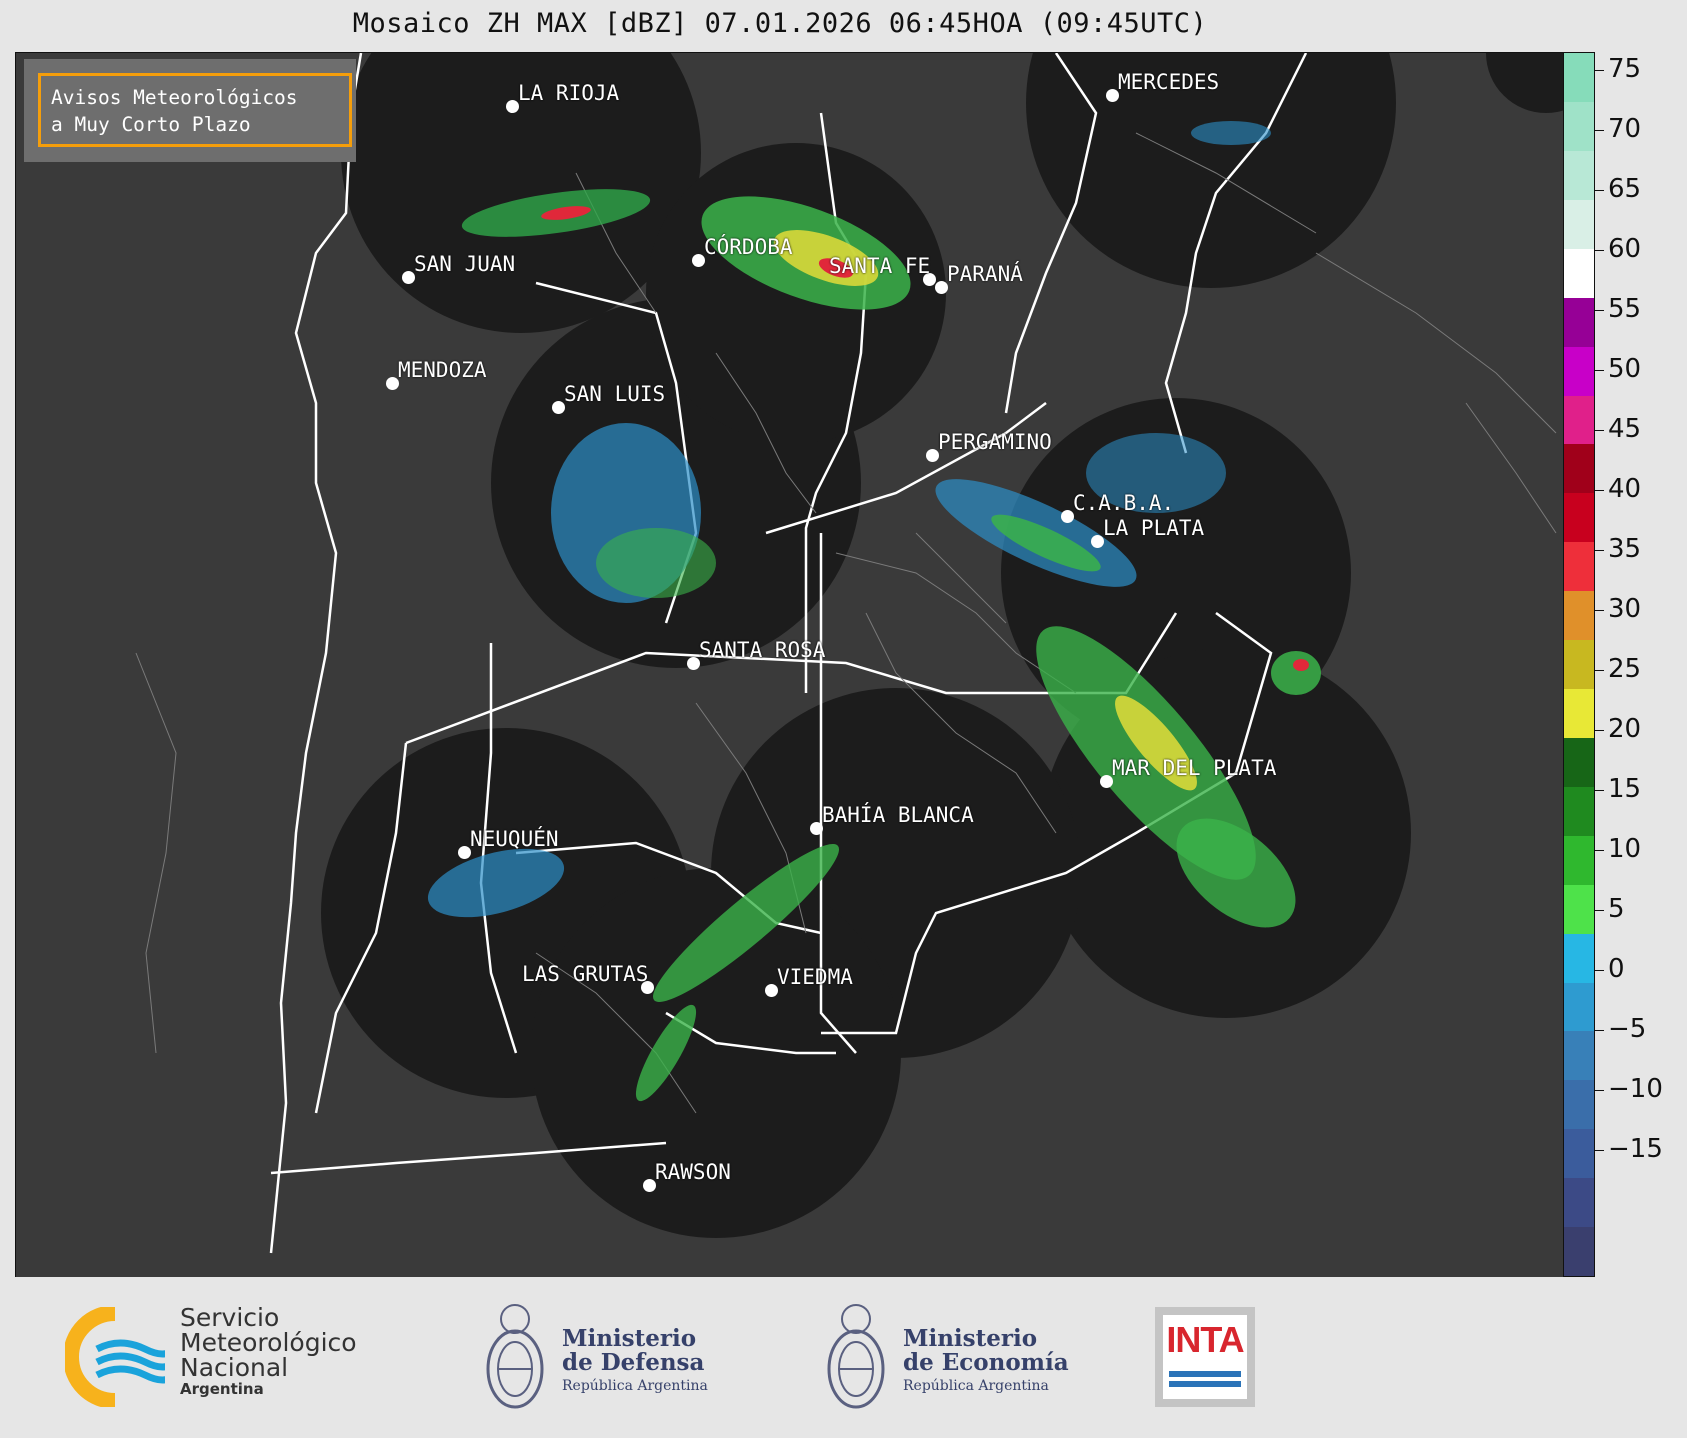 The width and height of the screenshot is (1687, 1438). What do you see at coordinates (1625, 729) in the screenshot?
I see `colorbar-tick-label: 20` at bounding box center [1625, 729].